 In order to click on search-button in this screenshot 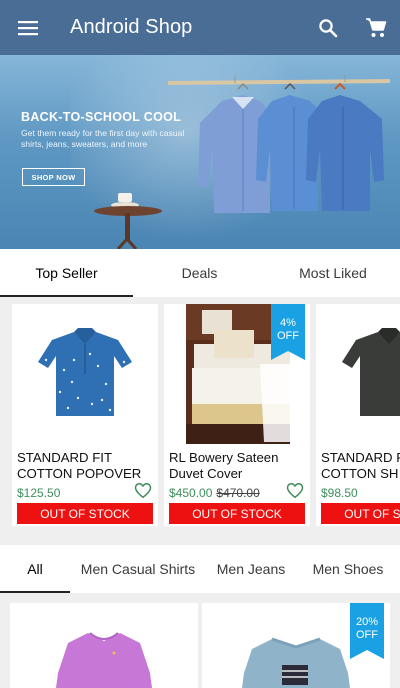, I will do `click(328, 27)`.